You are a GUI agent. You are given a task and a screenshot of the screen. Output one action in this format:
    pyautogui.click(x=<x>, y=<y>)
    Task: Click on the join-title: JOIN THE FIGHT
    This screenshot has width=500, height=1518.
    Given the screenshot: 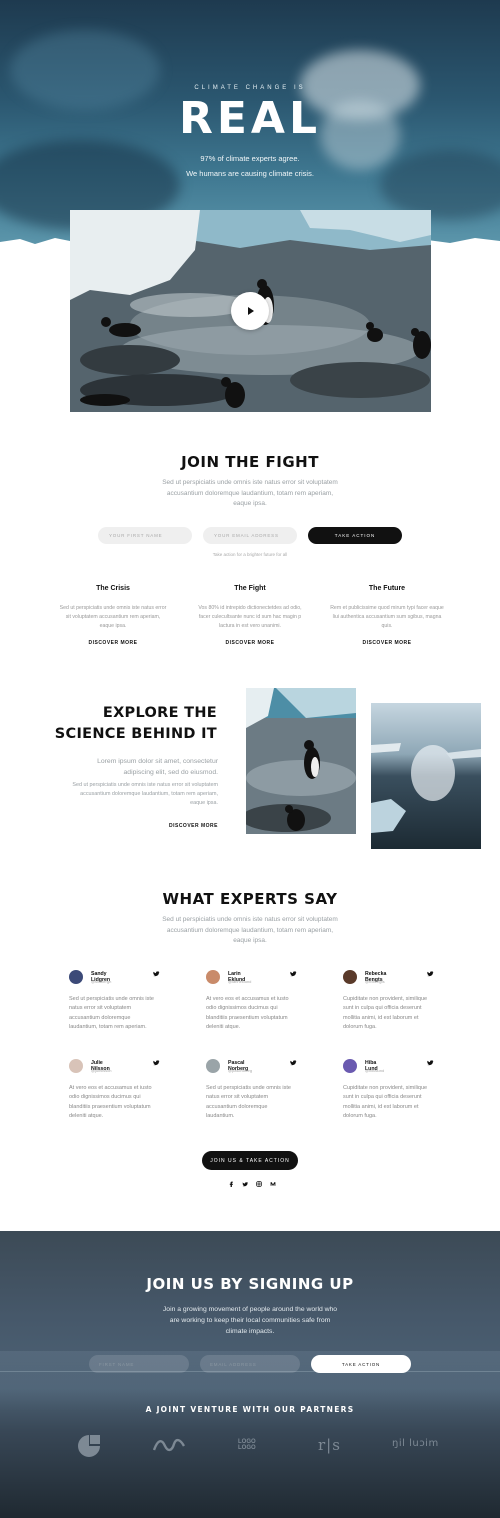 What is the action you would take?
    pyautogui.click(x=250, y=462)
    